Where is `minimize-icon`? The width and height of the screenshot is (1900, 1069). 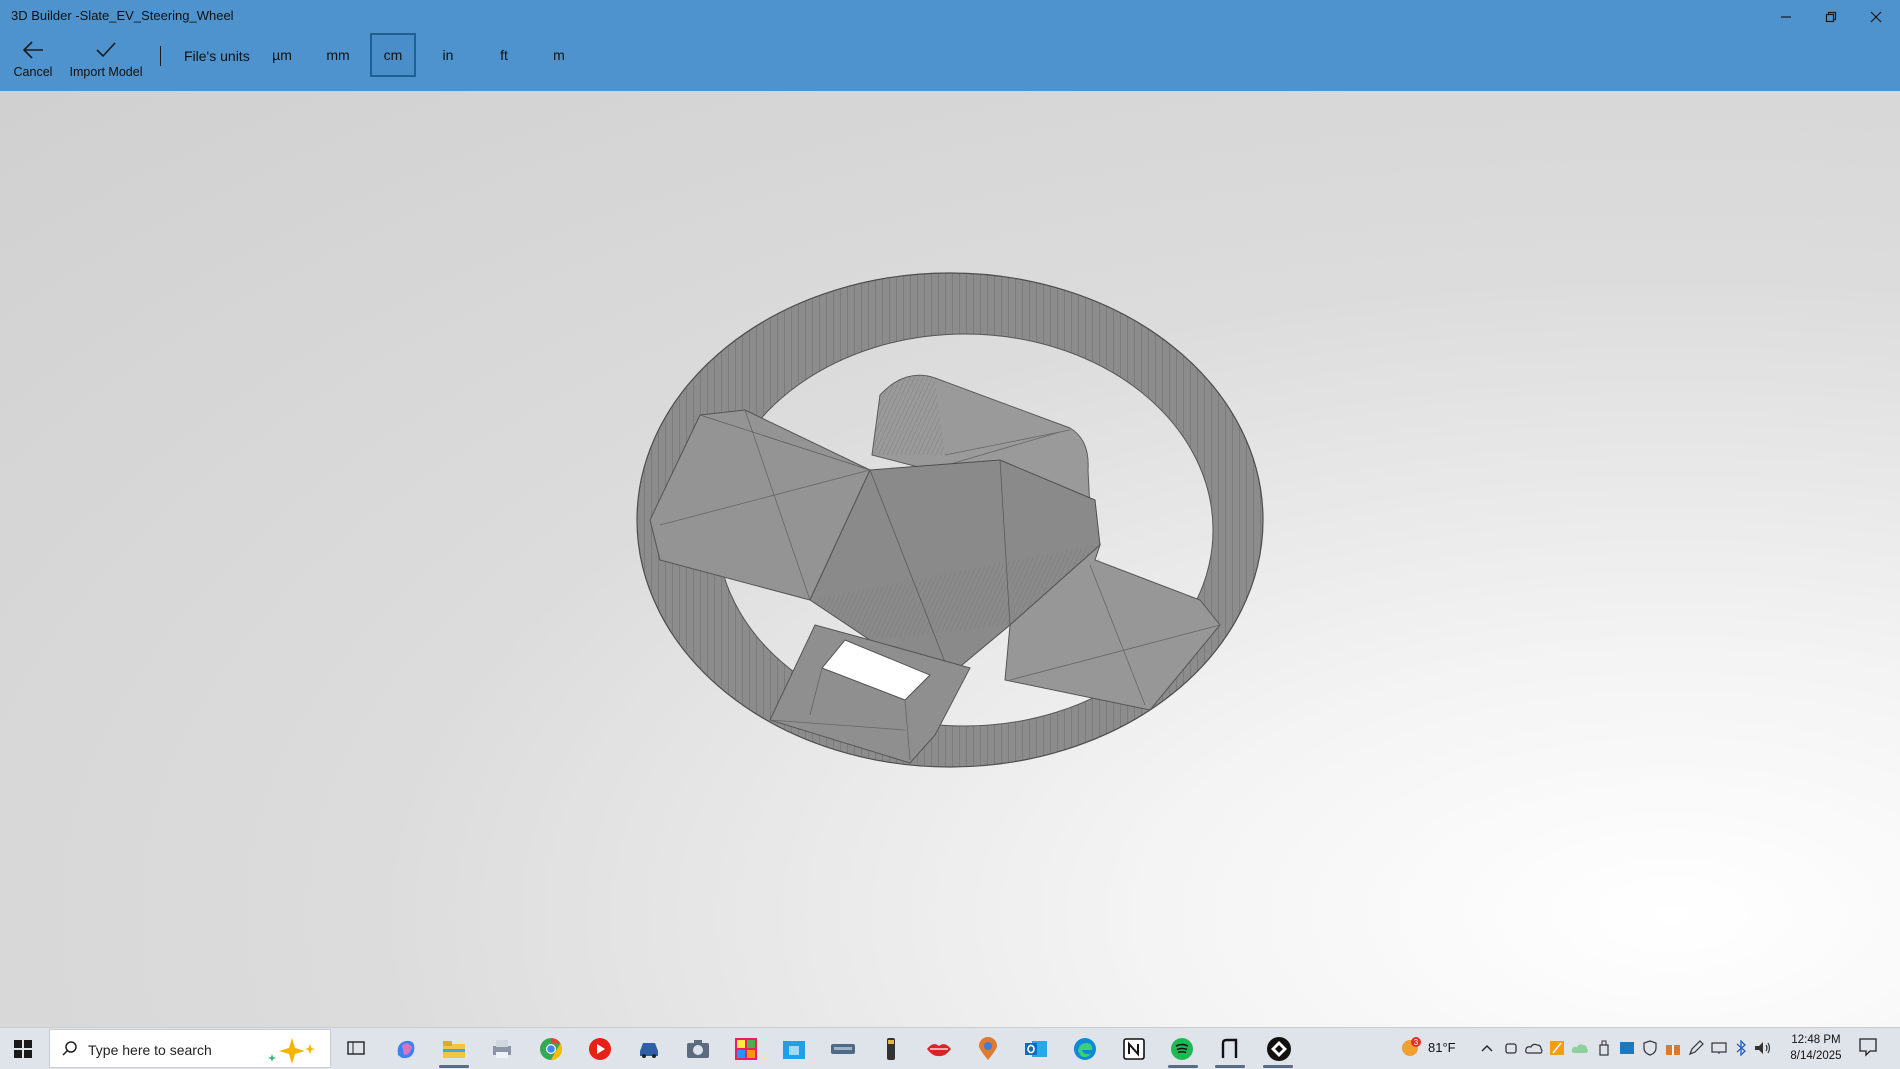 minimize-icon is located at coordinates (1786, 17).